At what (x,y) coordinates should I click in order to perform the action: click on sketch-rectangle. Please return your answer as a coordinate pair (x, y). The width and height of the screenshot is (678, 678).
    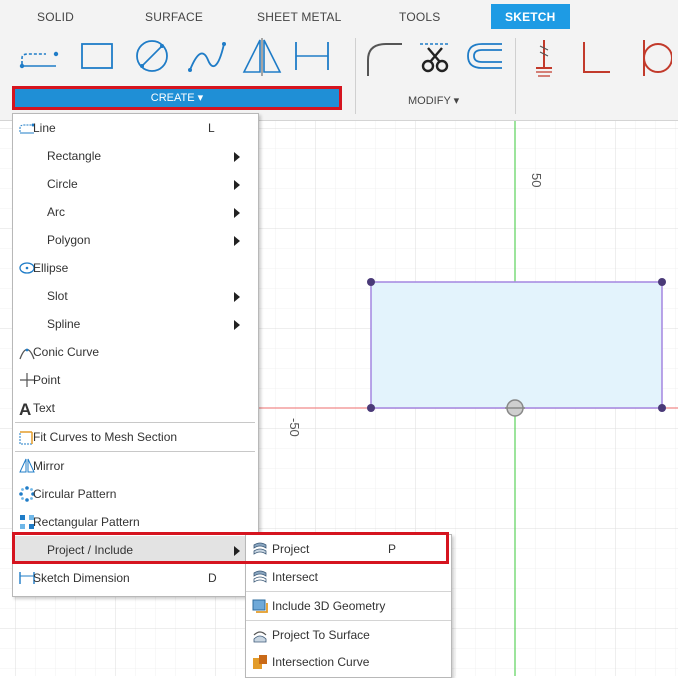
    Looking at the image, I should click on (516, 345).